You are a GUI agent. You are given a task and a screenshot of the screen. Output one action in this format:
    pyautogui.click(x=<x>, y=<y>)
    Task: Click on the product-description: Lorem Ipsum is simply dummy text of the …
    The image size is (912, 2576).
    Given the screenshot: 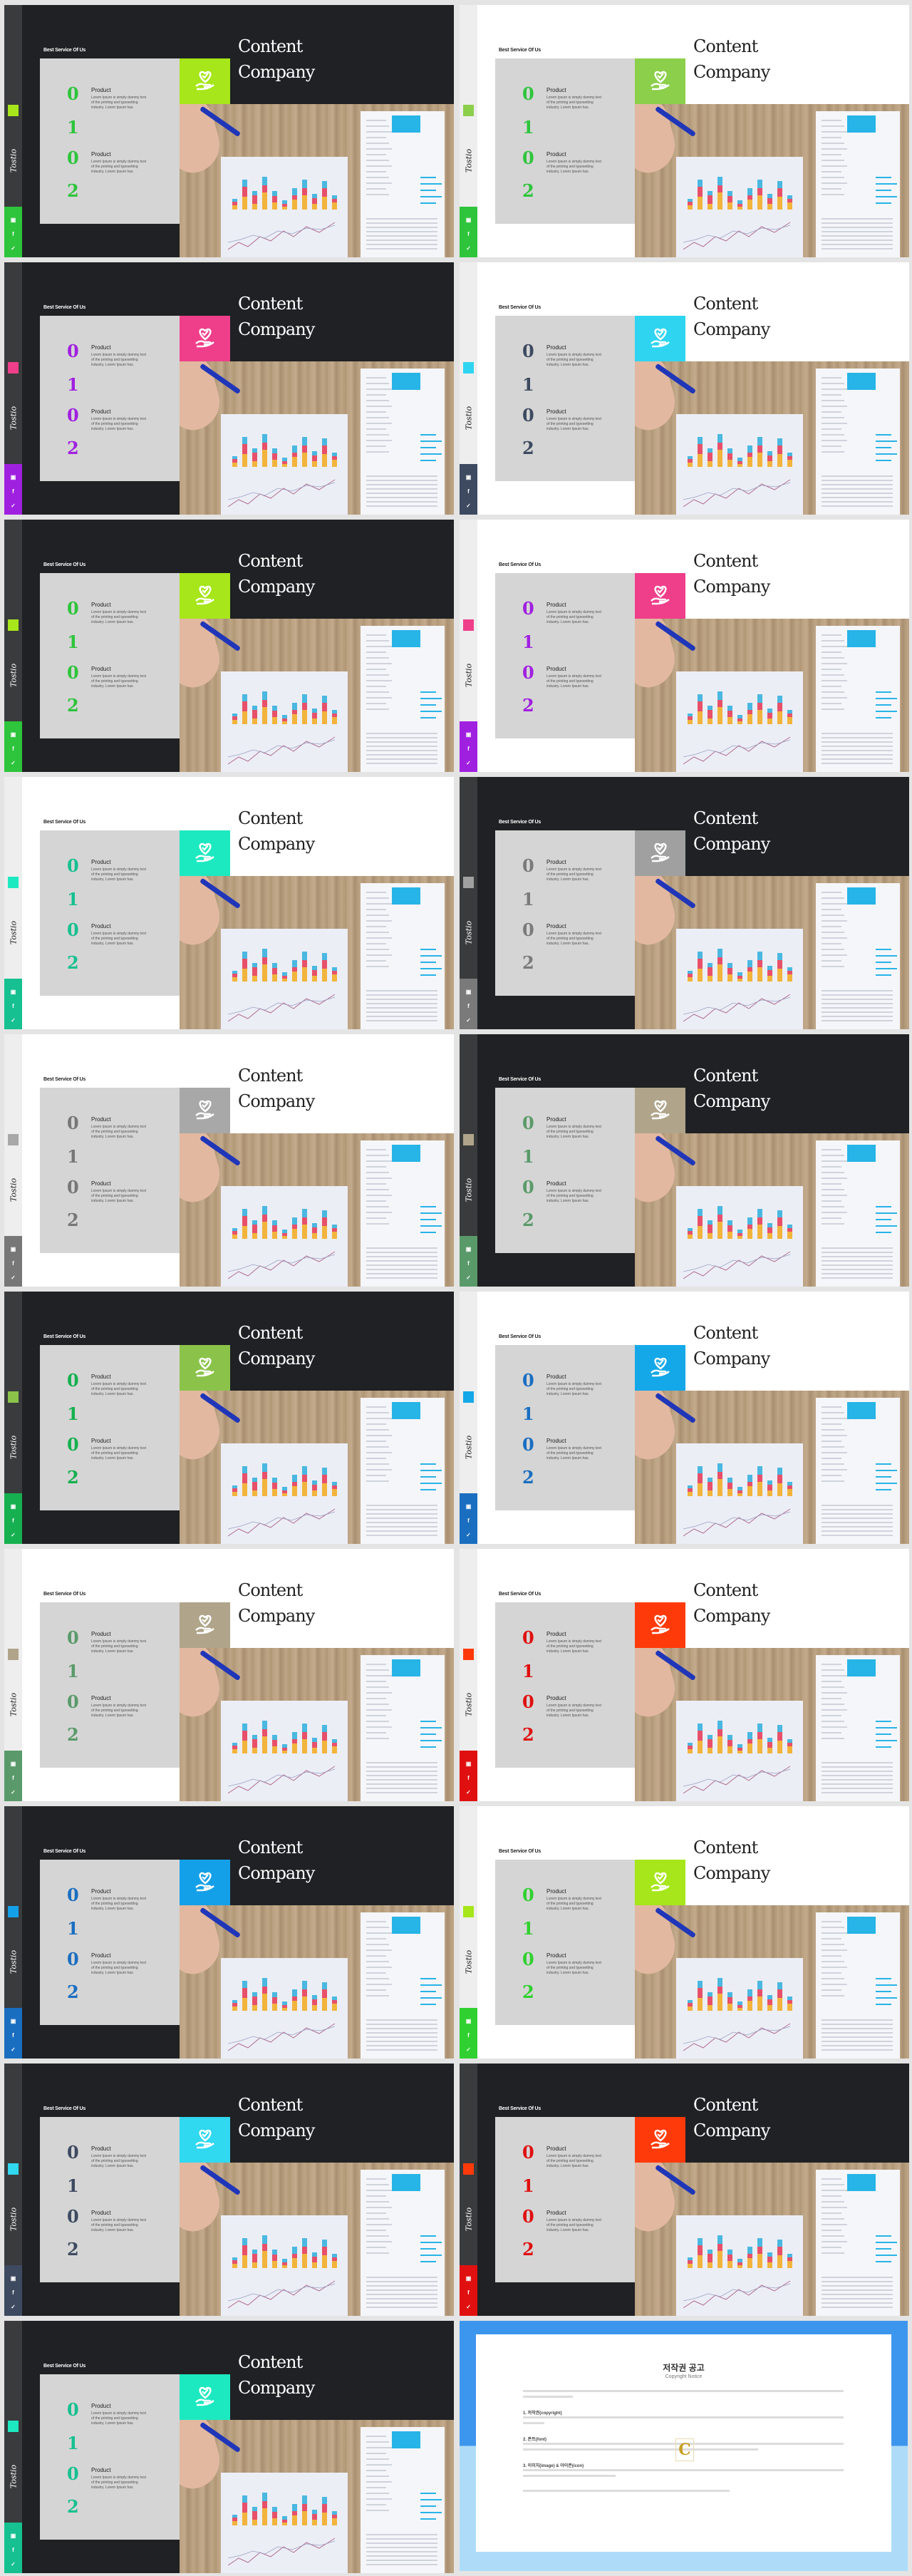 What is the action you would take?
    pyautogui.click(x=573, y=1389)
    